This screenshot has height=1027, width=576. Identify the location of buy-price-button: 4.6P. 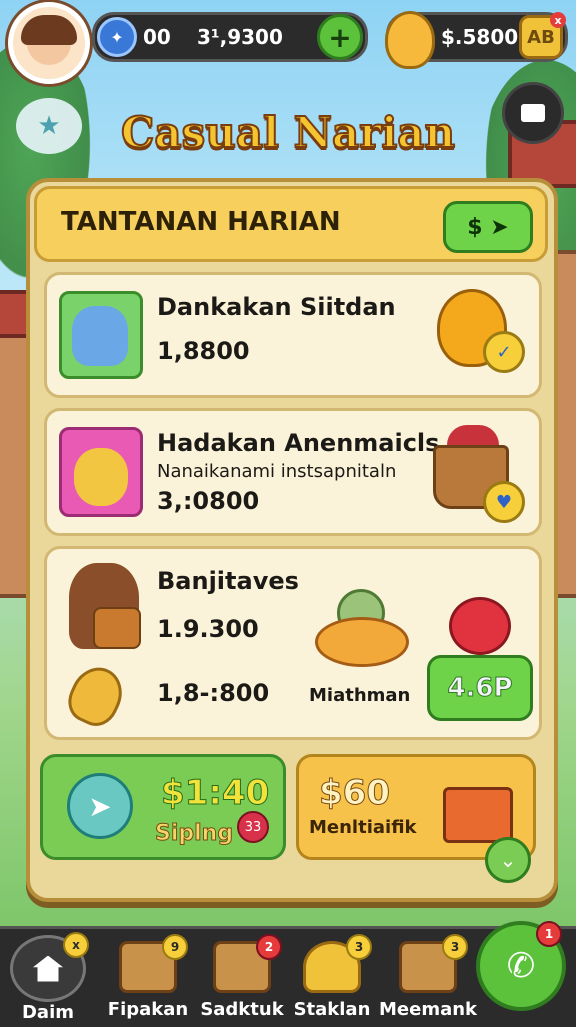
(480, 688).